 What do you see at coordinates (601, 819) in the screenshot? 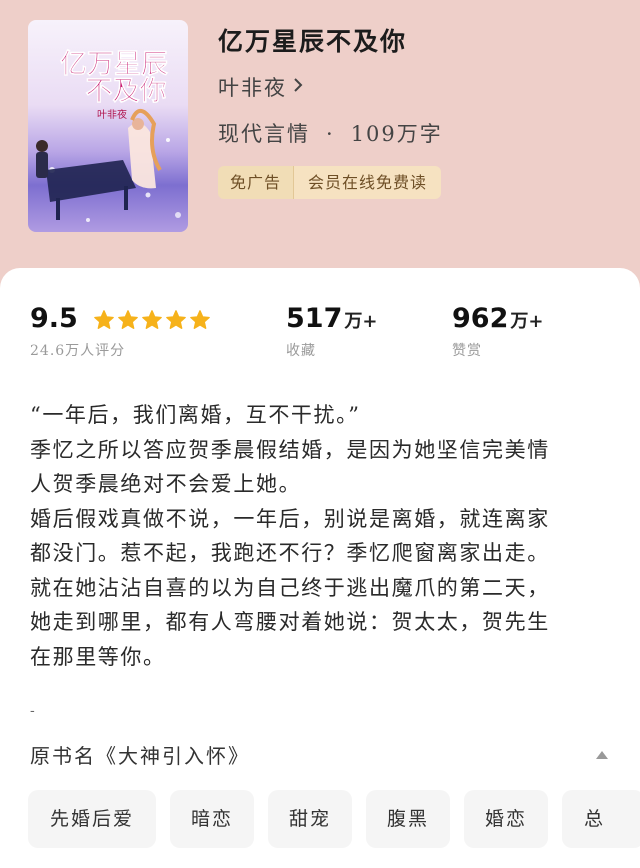
I see `tag-chip: 总` at bounding box center [601, 819].